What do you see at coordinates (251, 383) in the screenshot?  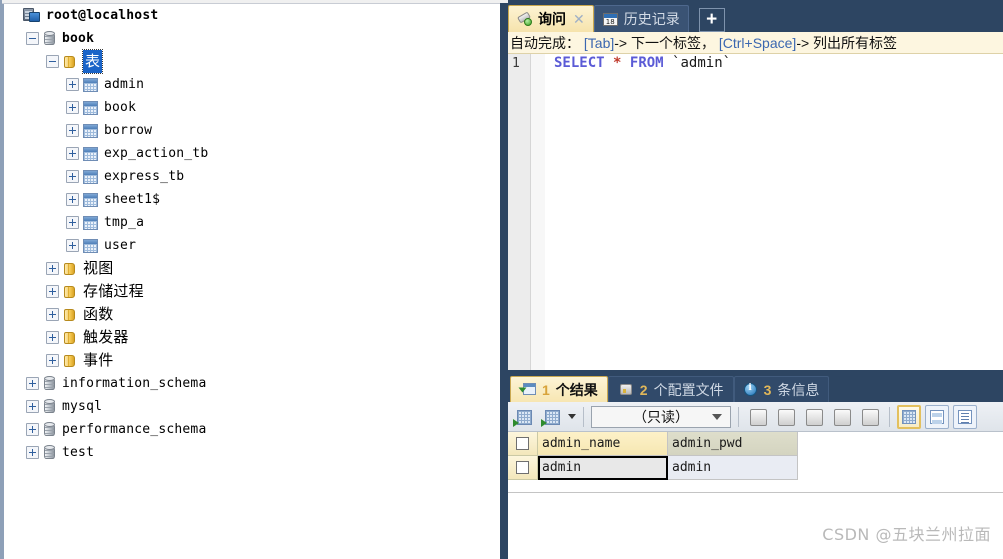 I see `tree-node-information_schema: information_schema` at bounding box center [251, 383].